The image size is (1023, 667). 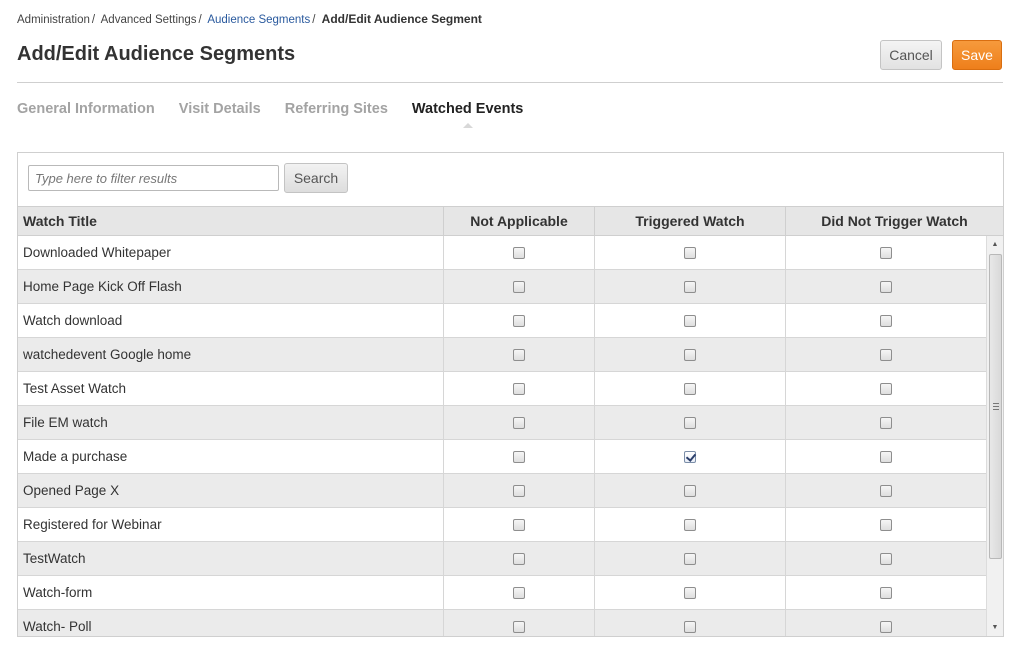 I want to click on watch-title-cell: Registered for Webinar, so click(x=231, y=524).